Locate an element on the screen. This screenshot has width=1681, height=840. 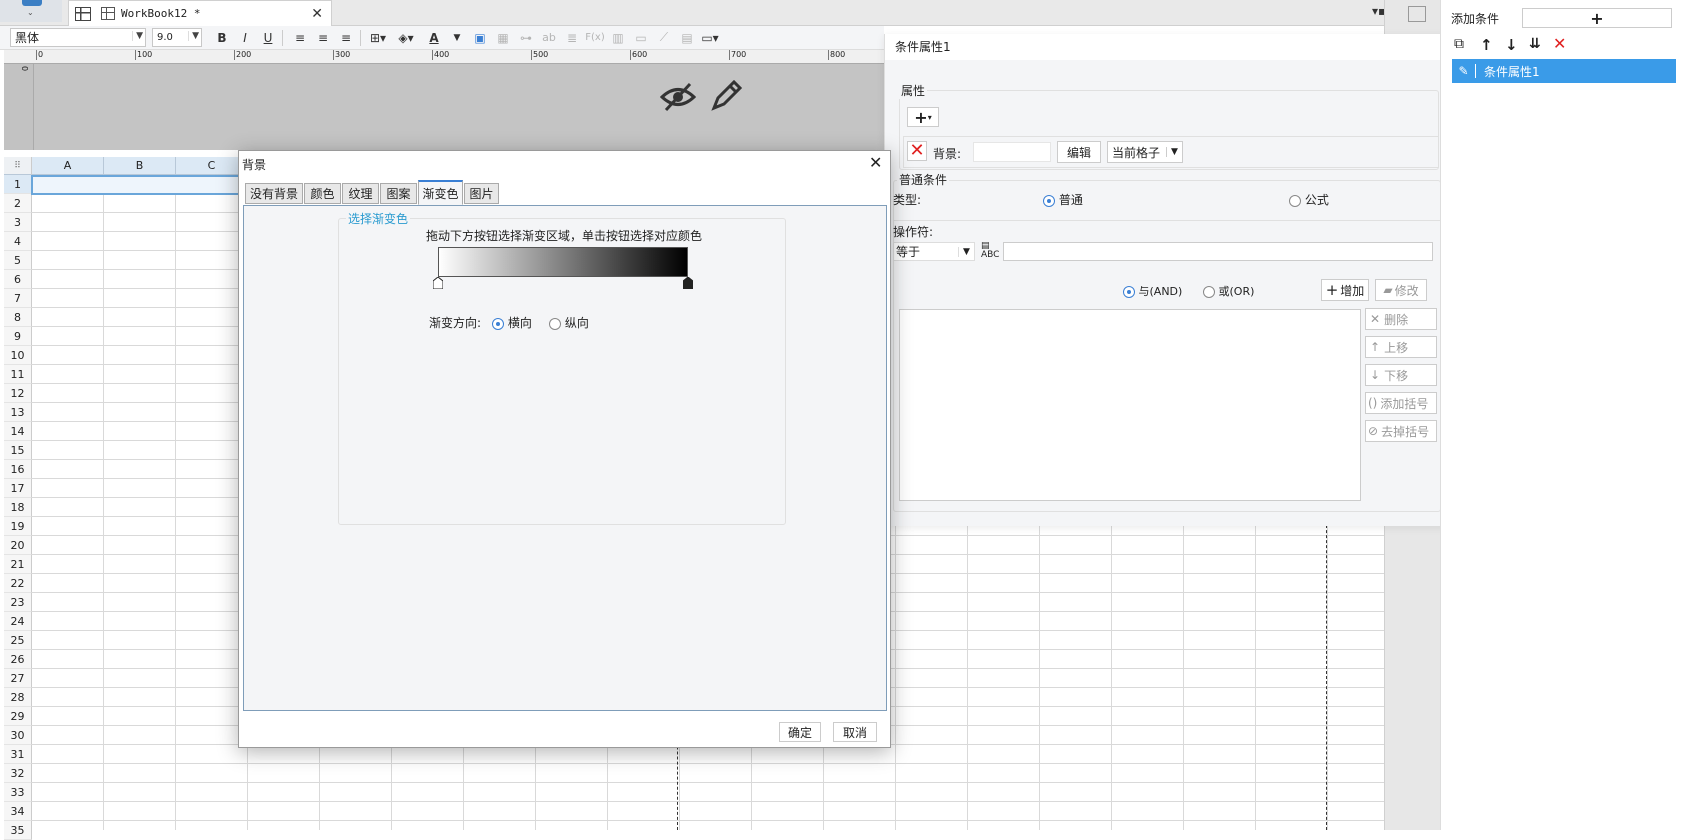
row-header: 11 is located at coordinates (18, 374).